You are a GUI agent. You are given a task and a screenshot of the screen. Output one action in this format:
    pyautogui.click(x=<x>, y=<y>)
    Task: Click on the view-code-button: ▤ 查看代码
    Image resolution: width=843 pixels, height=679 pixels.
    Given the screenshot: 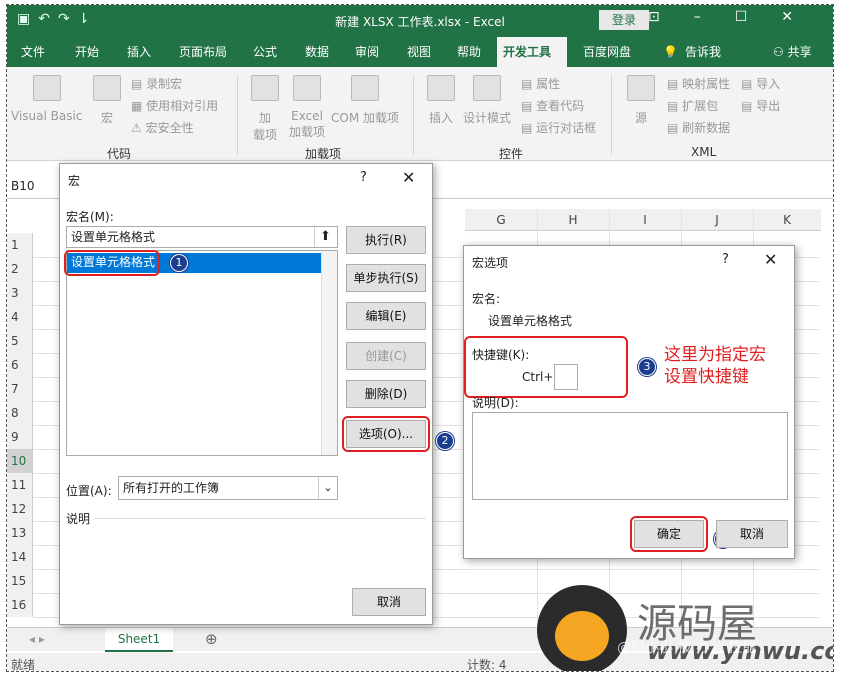 What is the action you would take?
    pyautogui.click(x=552, y=105)
    